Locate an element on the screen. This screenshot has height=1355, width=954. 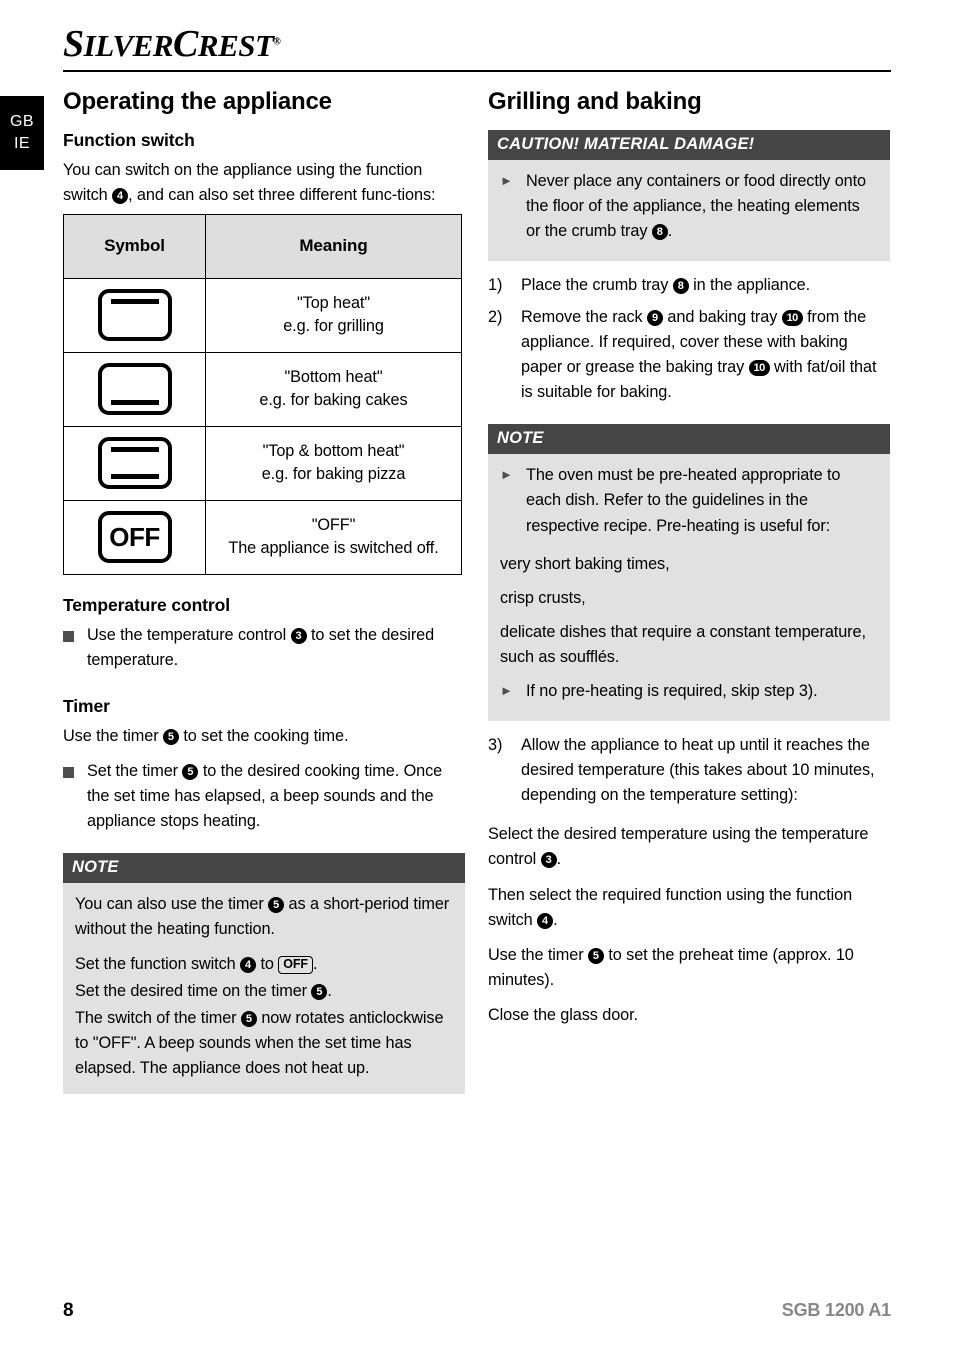
timer-intro: Use the timer 5 to set the cooking time. is located at coordinates (265, 736).